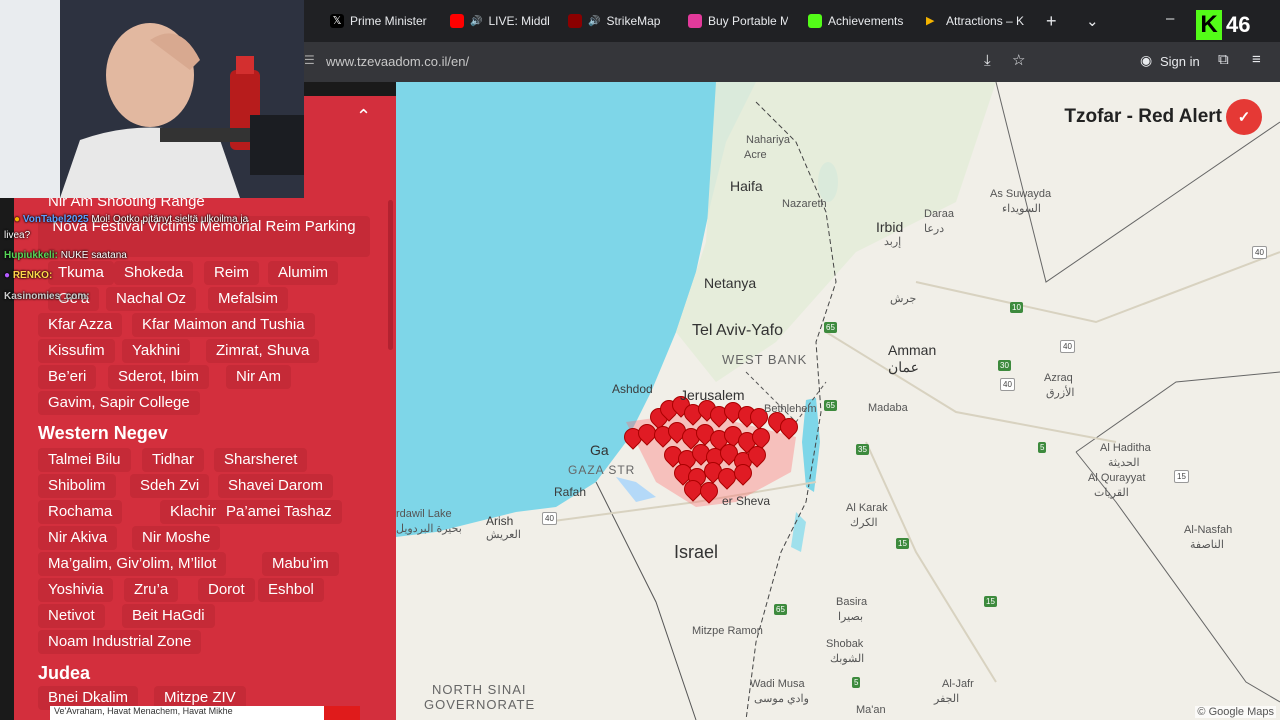 The height and width of the screenshot is (720, 1280). What do you see at coordinates (93, 255) in the screenshot?
I see `chat-text: NUKE saatana` at bounding box center [93, 255].